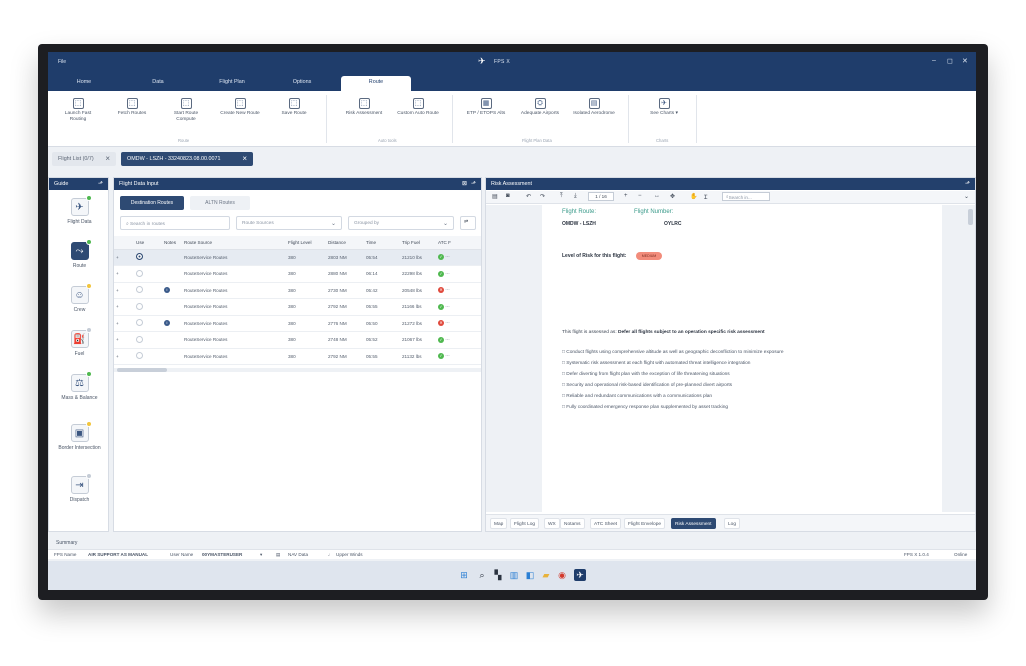  Describe the element at coordinates (512, 543) in the screenshot. I see `summary-bar: Summary` at that location.